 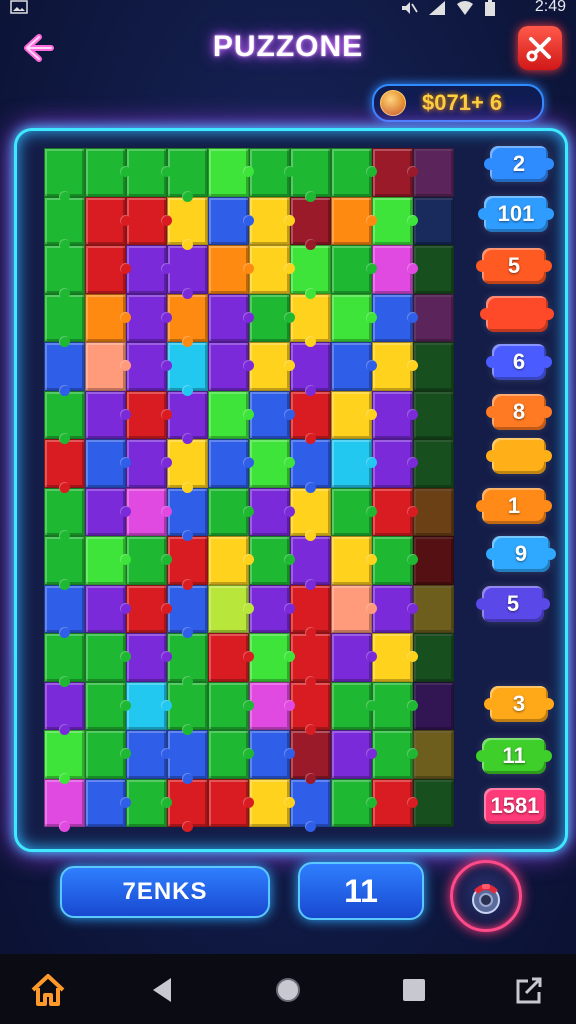 What do you see at coordinates (48, 990) in the screenshot?
I see `home-button` at bounding box center [48, 990].